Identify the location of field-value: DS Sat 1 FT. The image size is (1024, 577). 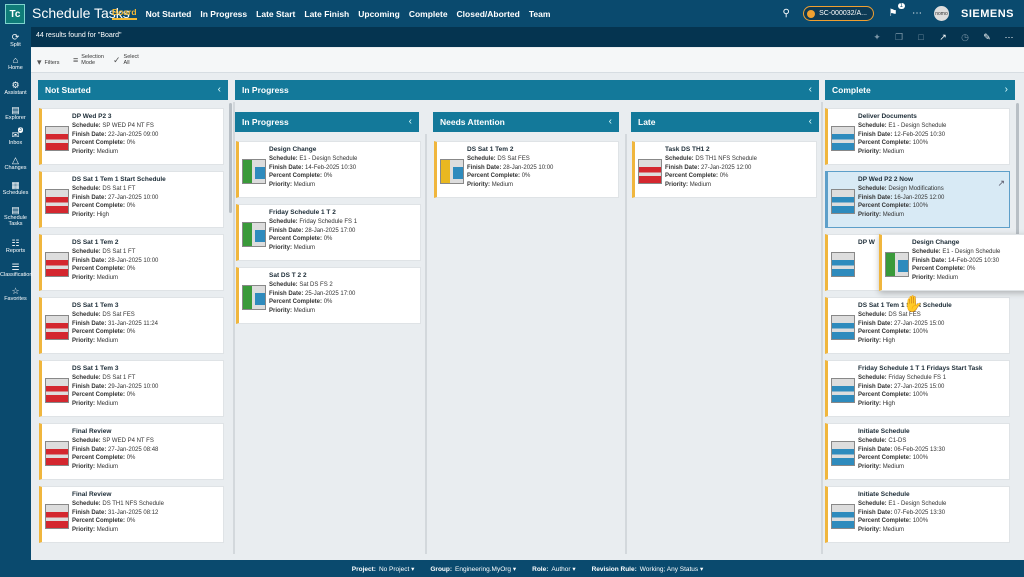
(119, 252).